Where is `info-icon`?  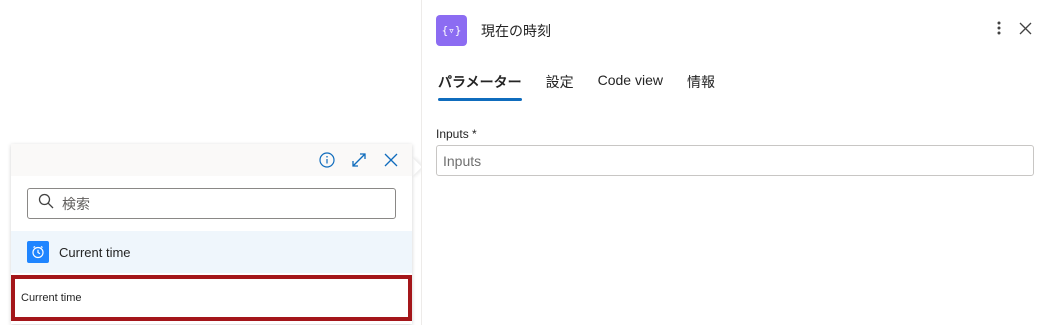 info-icon is located at coordinates (327, 160).